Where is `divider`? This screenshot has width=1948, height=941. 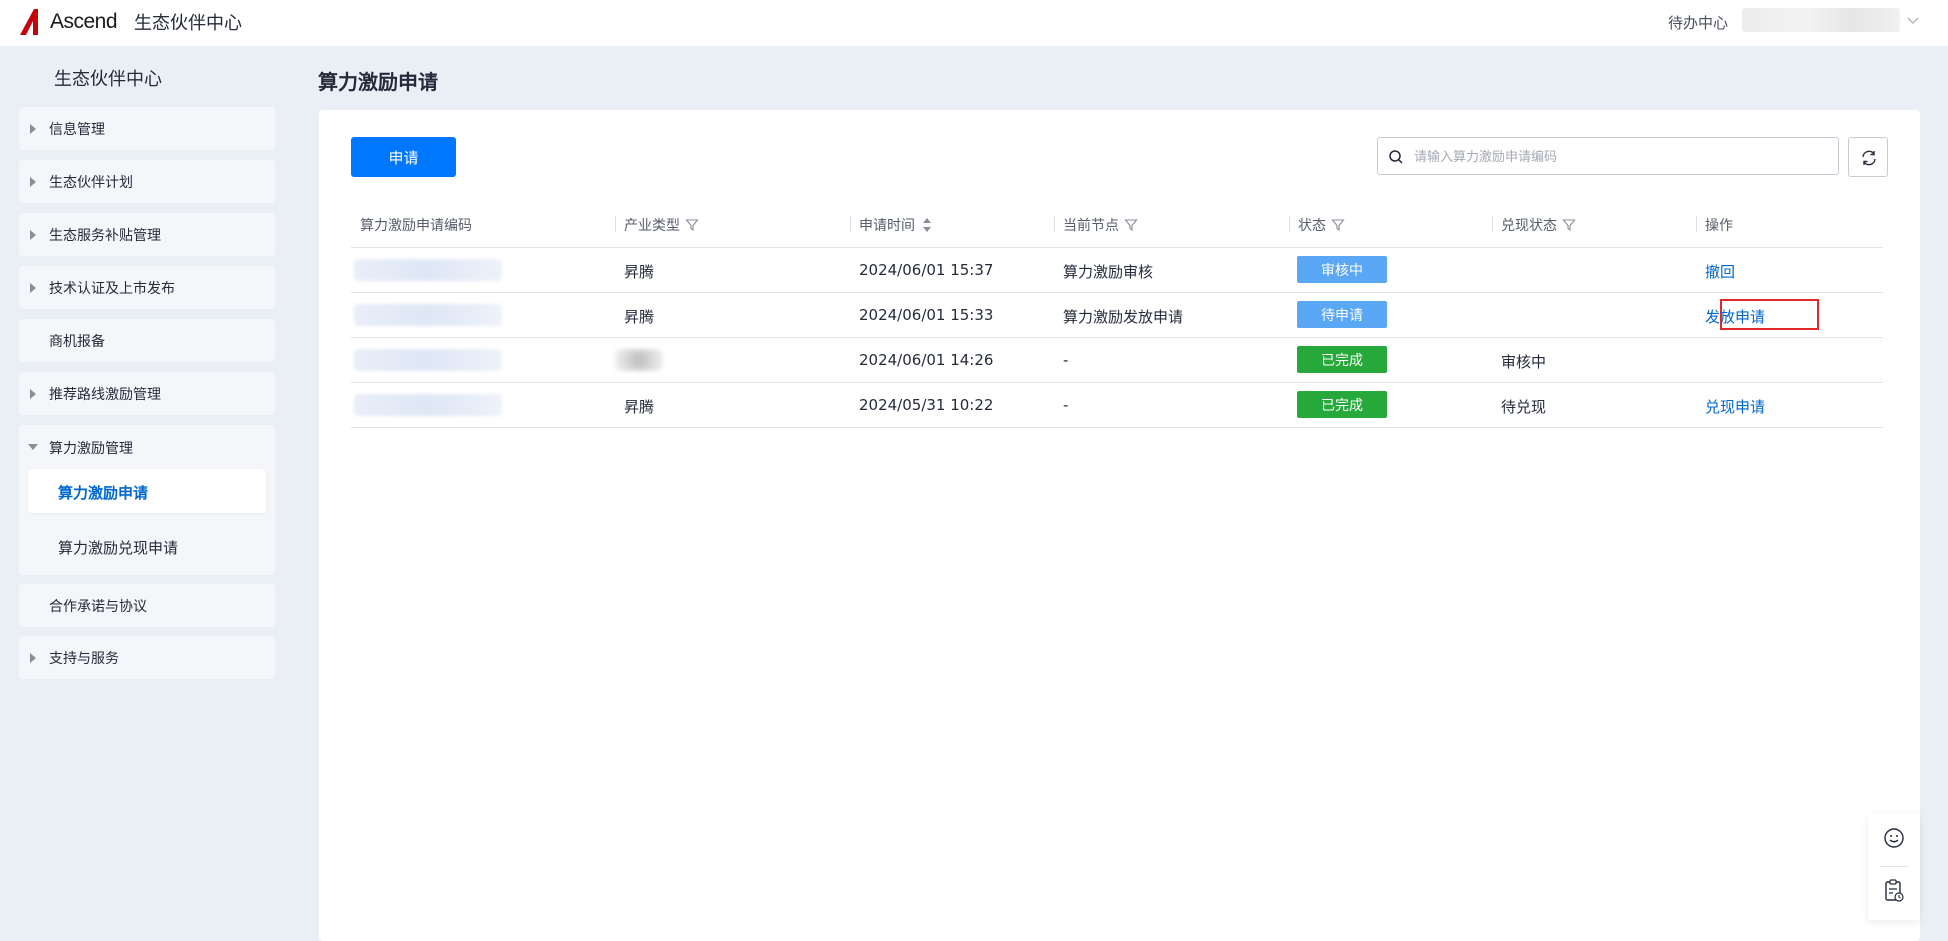
divider is located at coordinates (1894, 866).